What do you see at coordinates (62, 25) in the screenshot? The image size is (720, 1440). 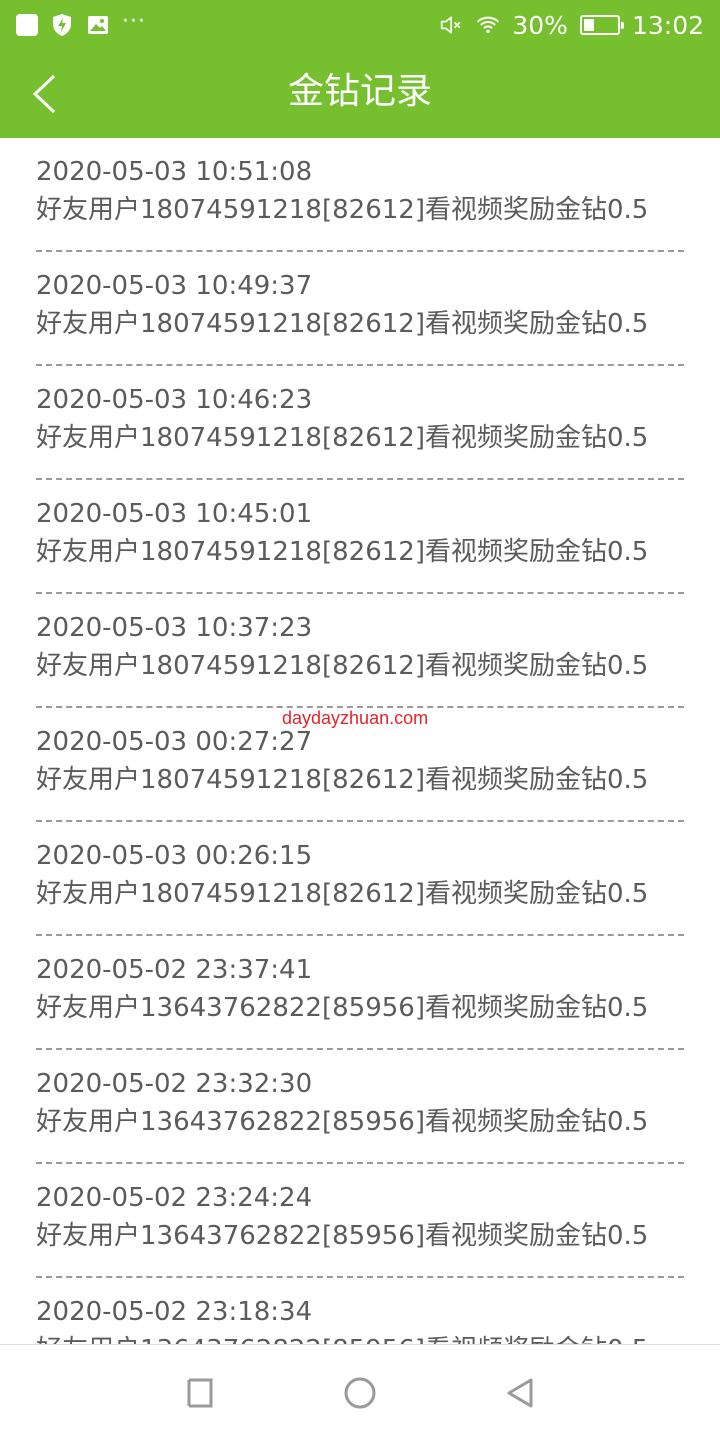 I see `shield-bolt-icon` at bounding box center [62, 25].